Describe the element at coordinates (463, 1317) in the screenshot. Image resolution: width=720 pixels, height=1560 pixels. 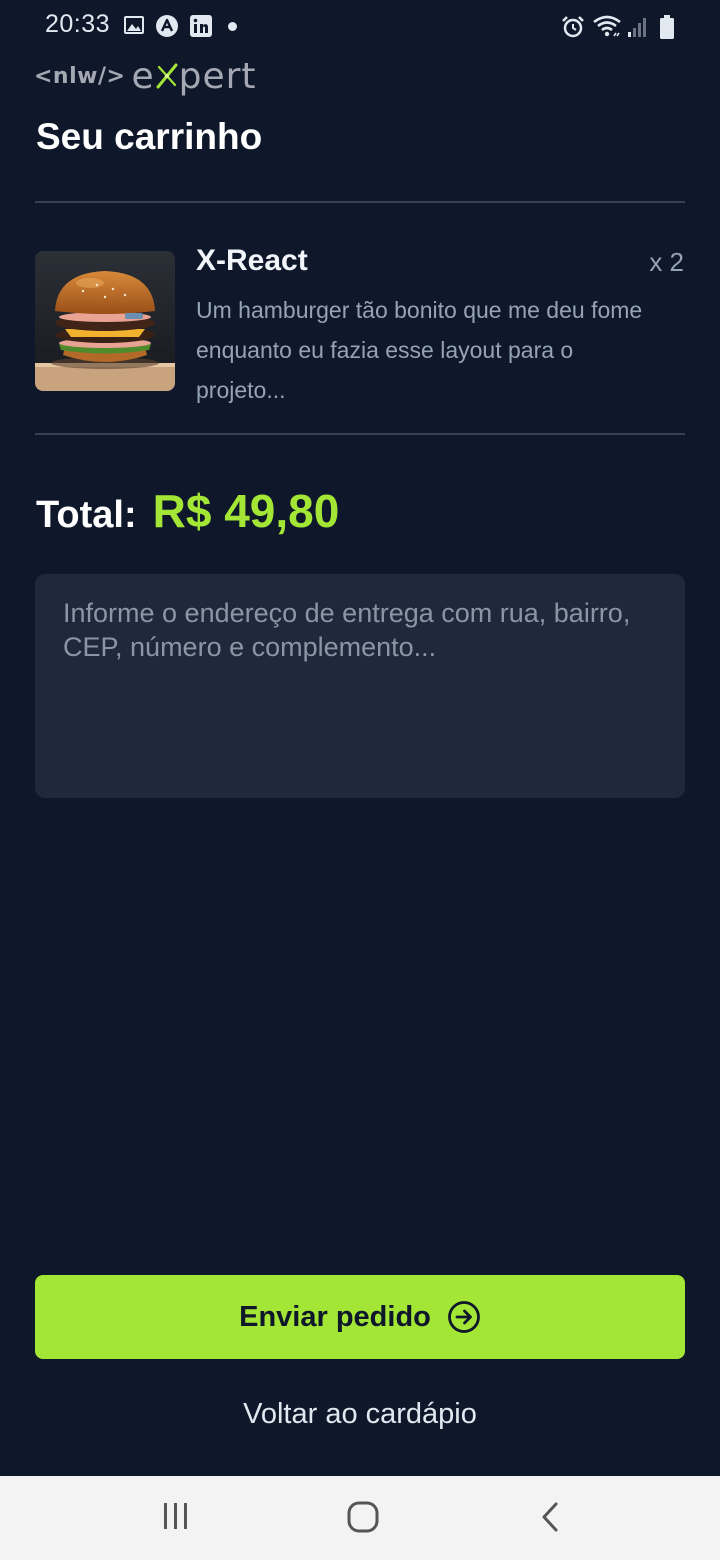
I see `arrow-right-circle-icon` at that location.